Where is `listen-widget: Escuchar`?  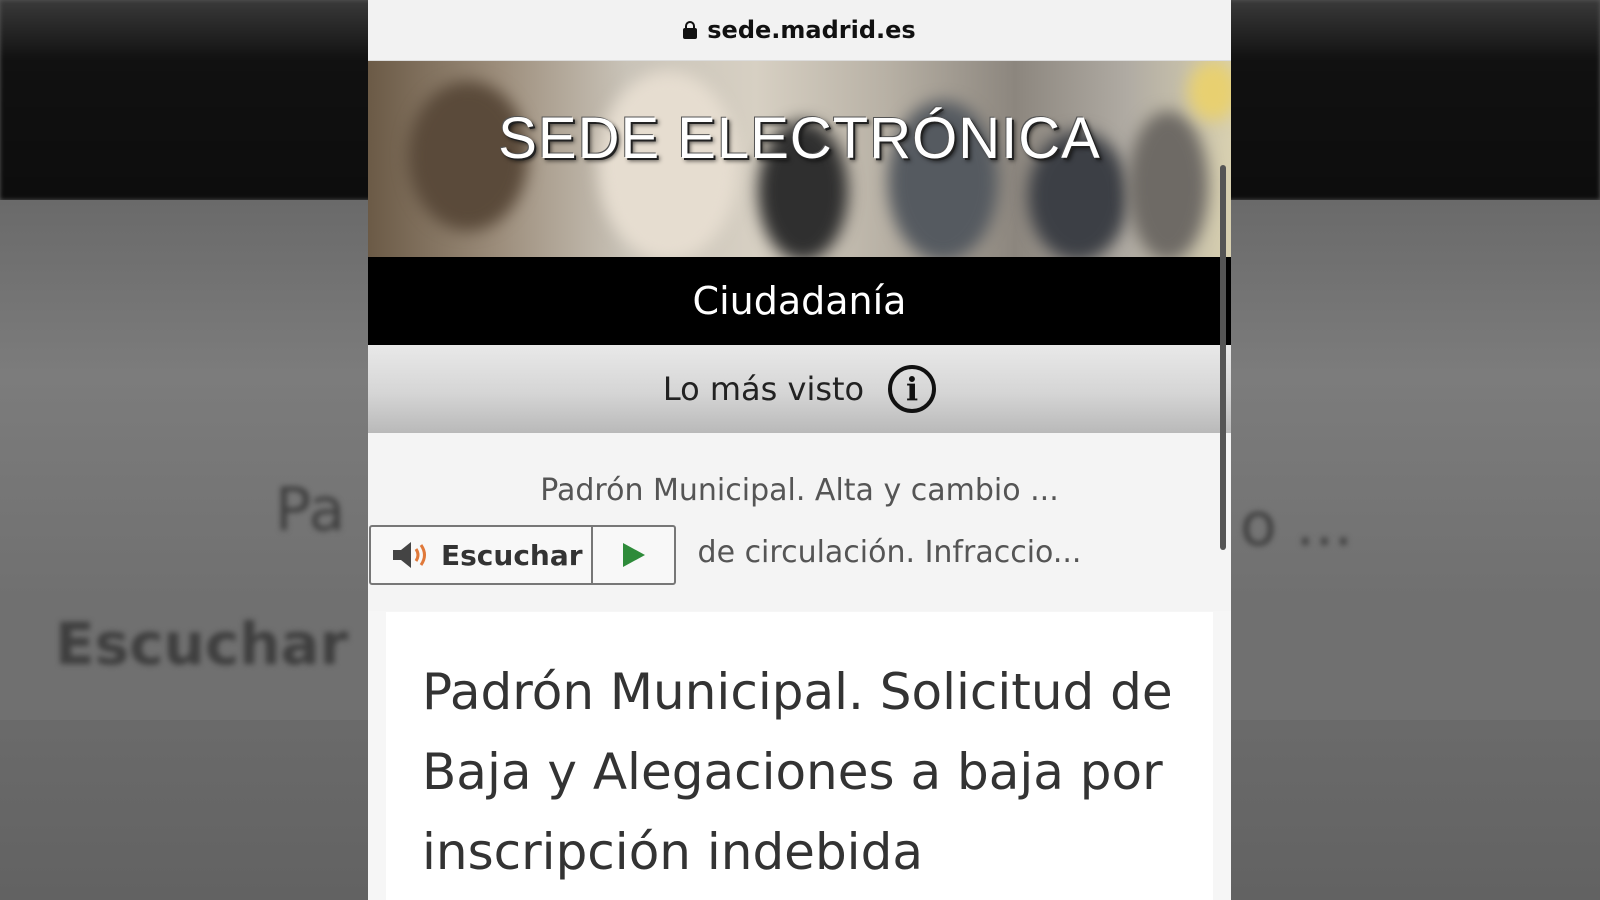
listen-widget: Escuchar is located at coordinates (522, 555).